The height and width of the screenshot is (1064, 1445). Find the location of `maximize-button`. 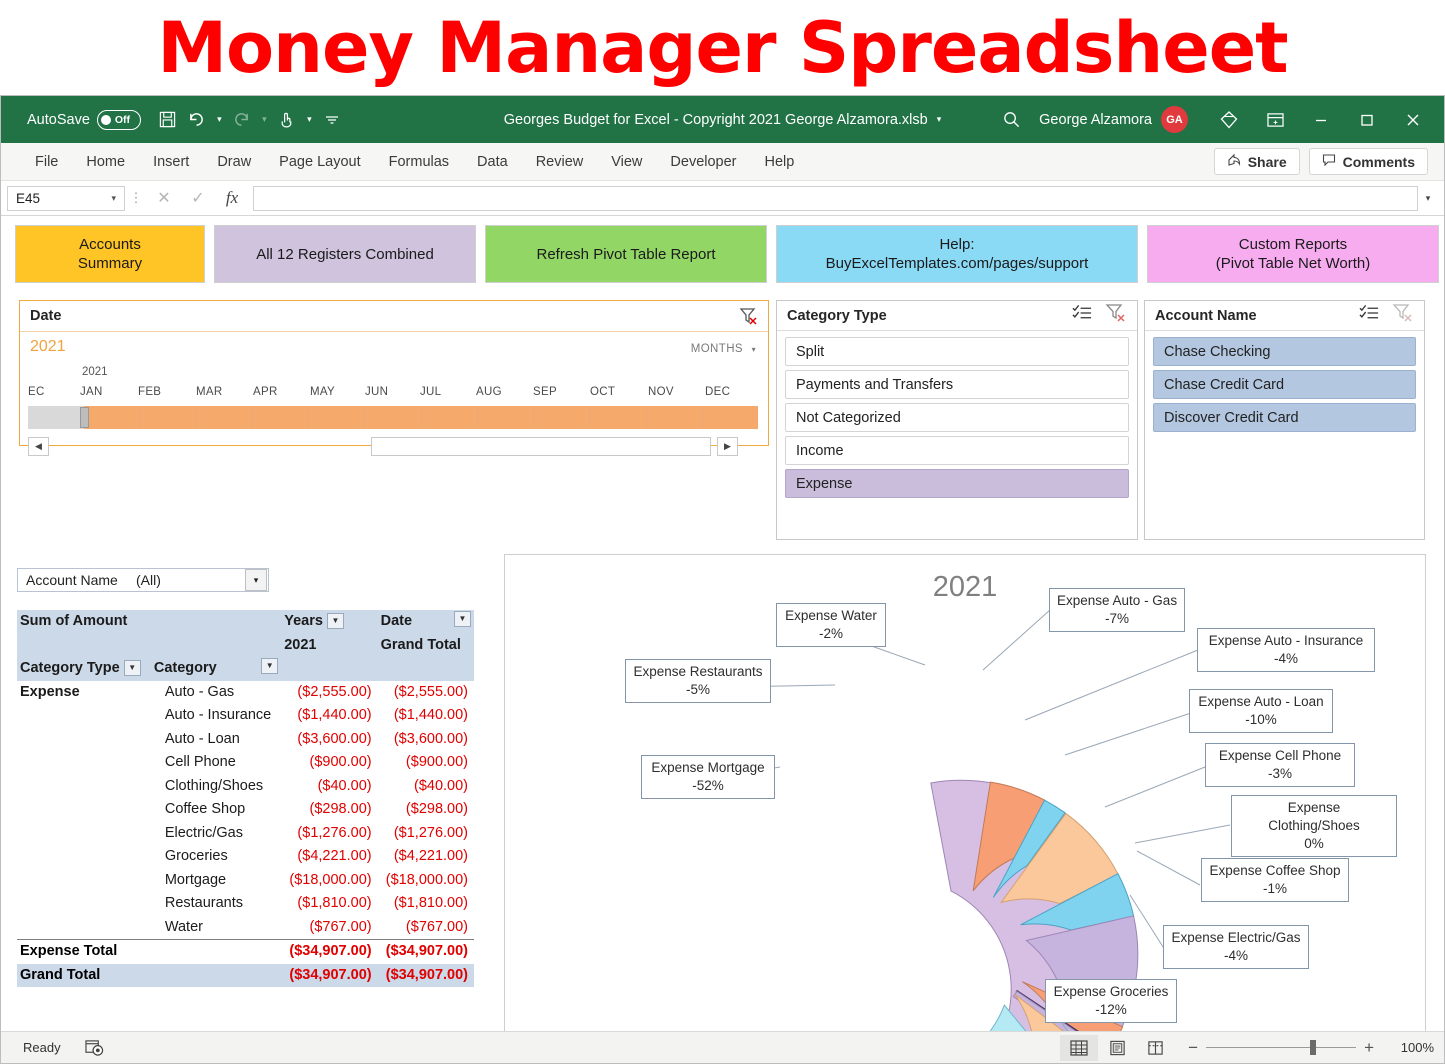

maximize-button is located at coordinates (1367, 120).